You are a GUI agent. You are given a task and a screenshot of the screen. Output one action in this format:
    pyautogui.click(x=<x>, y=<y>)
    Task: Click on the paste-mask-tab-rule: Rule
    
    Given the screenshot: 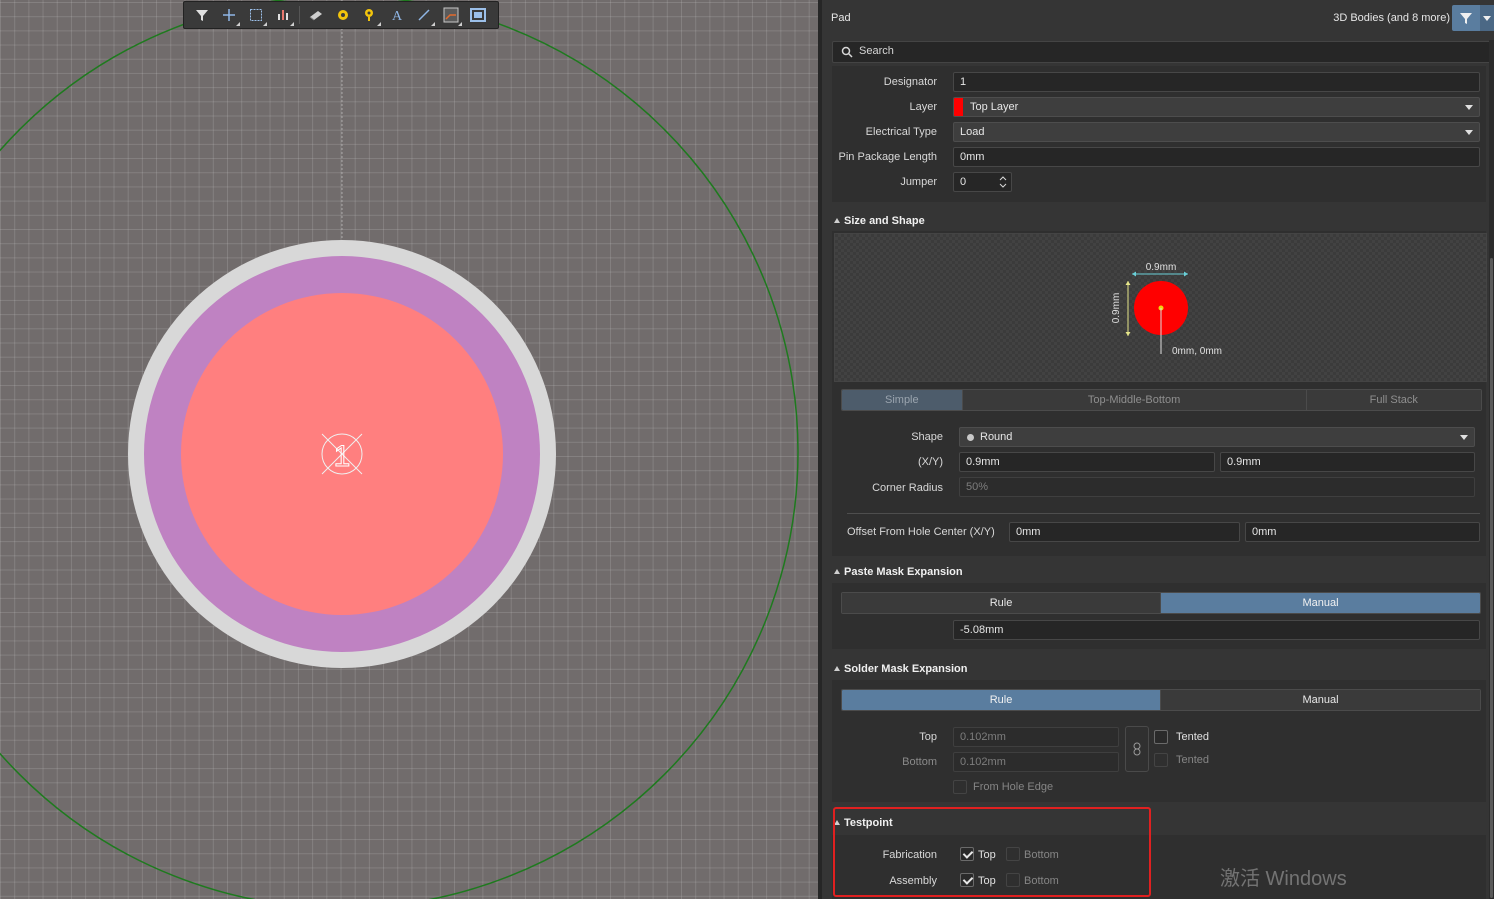 What is the action you would take?
    pyautogui.click(x=1001, y=603)
    